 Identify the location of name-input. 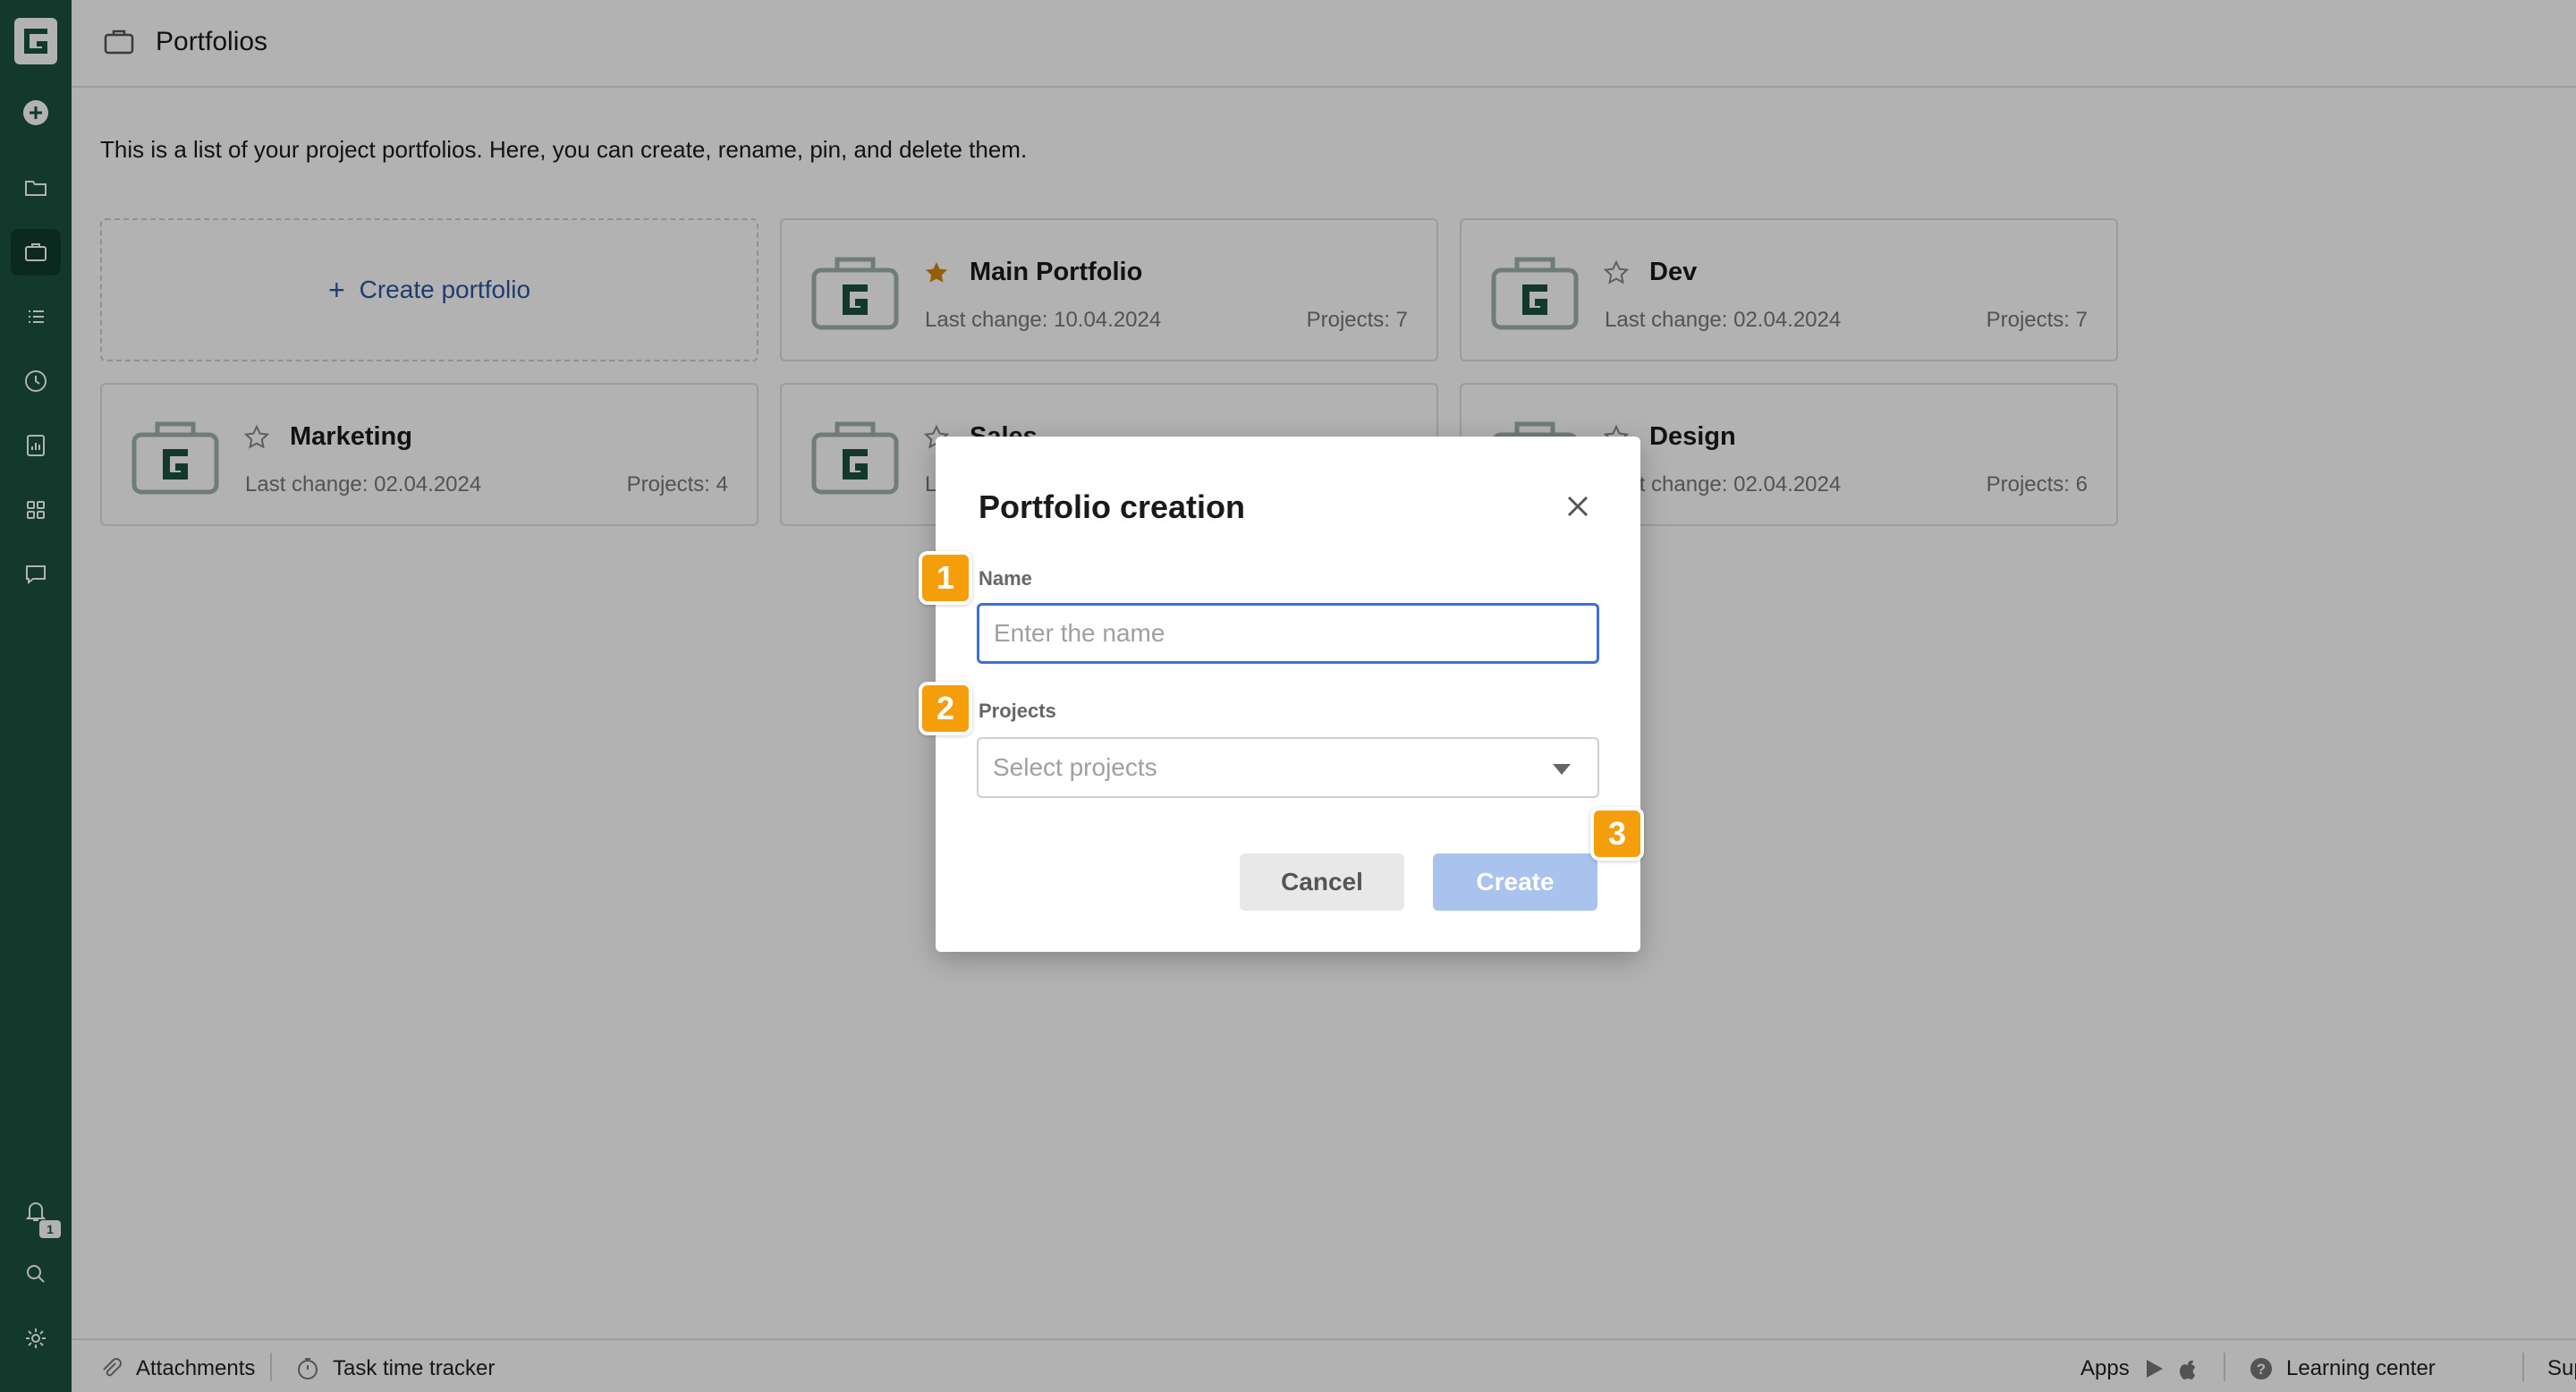
(1288, 633).